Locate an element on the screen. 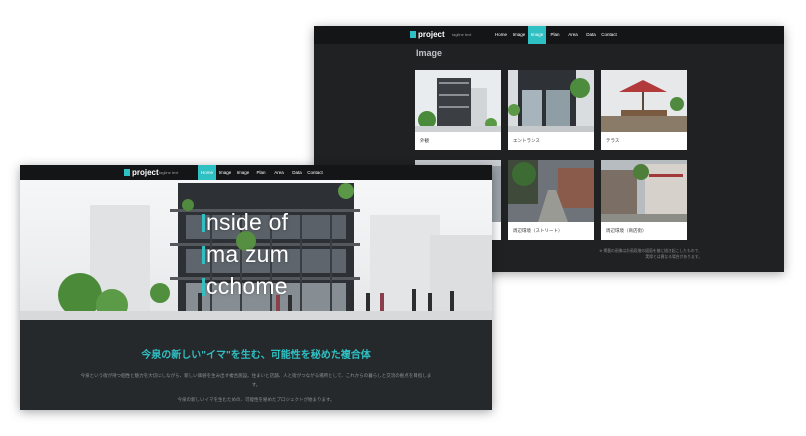 The image size is (806, 436). gallery-card-shopping-street: 周辺環境（商店街） is located at coordinates (644, 200).